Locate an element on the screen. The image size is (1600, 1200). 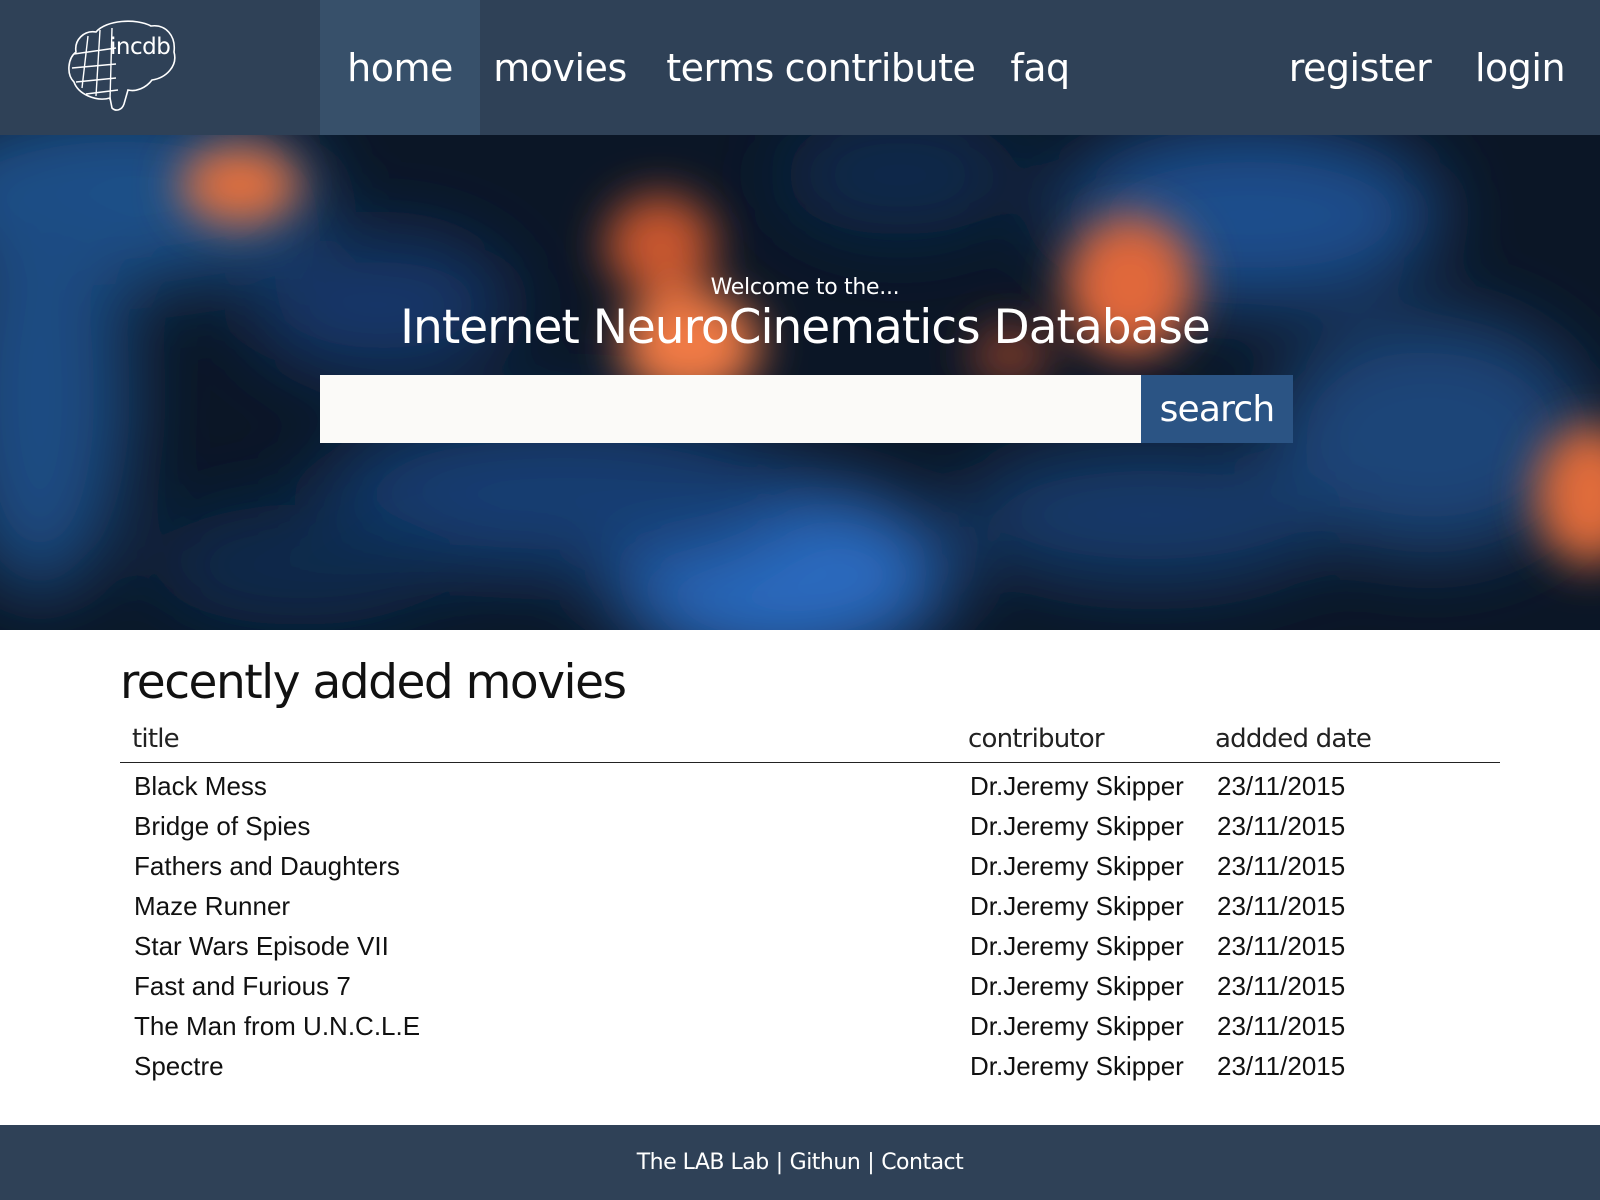
column-title: title is located at coordinates (156, 739).